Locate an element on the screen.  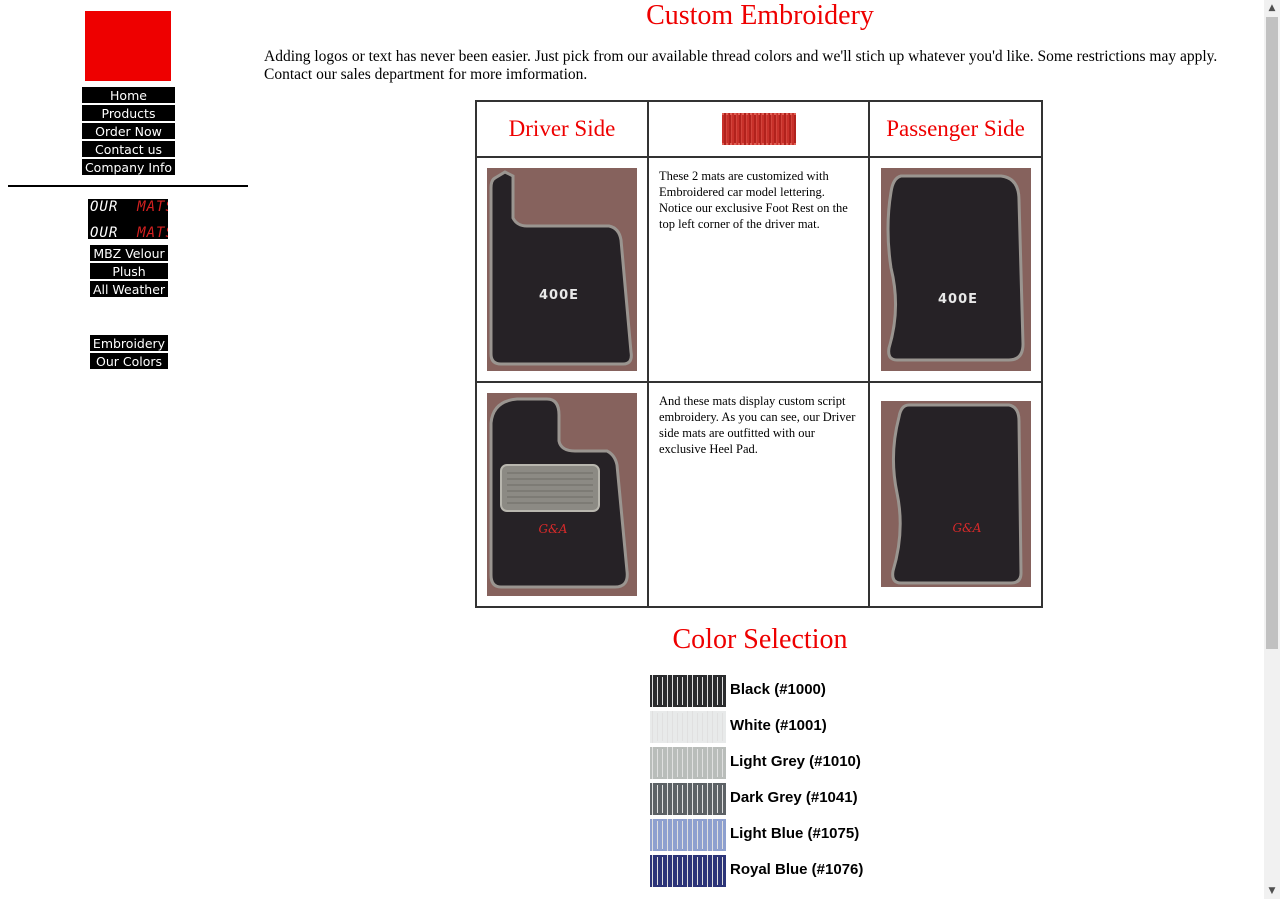
color-label: Royal Blue (#1076) is located at coordinates (797, 869).